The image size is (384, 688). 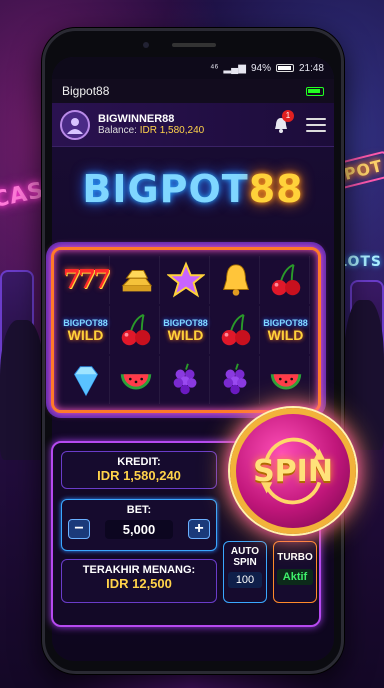 I want to click on username: BIGWINNER88, so click(x=136, y=119).